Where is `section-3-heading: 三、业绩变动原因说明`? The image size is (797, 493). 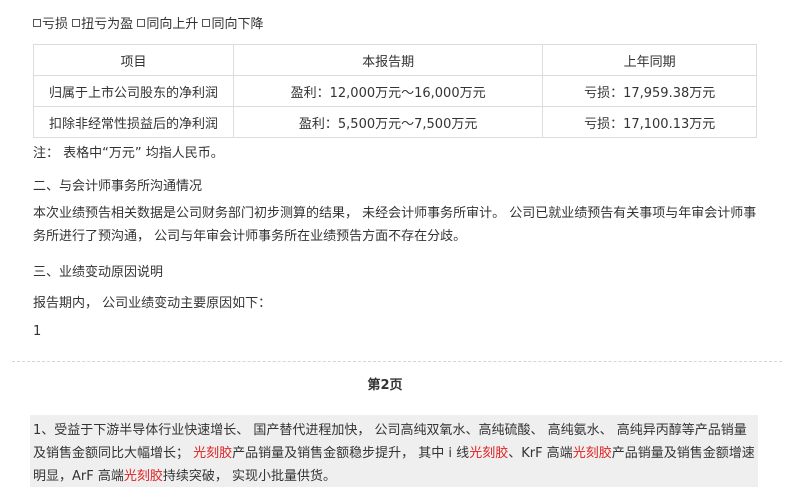
section-3-heading: 三、业绩变动原因说明 is located at coordinates (98, 272).